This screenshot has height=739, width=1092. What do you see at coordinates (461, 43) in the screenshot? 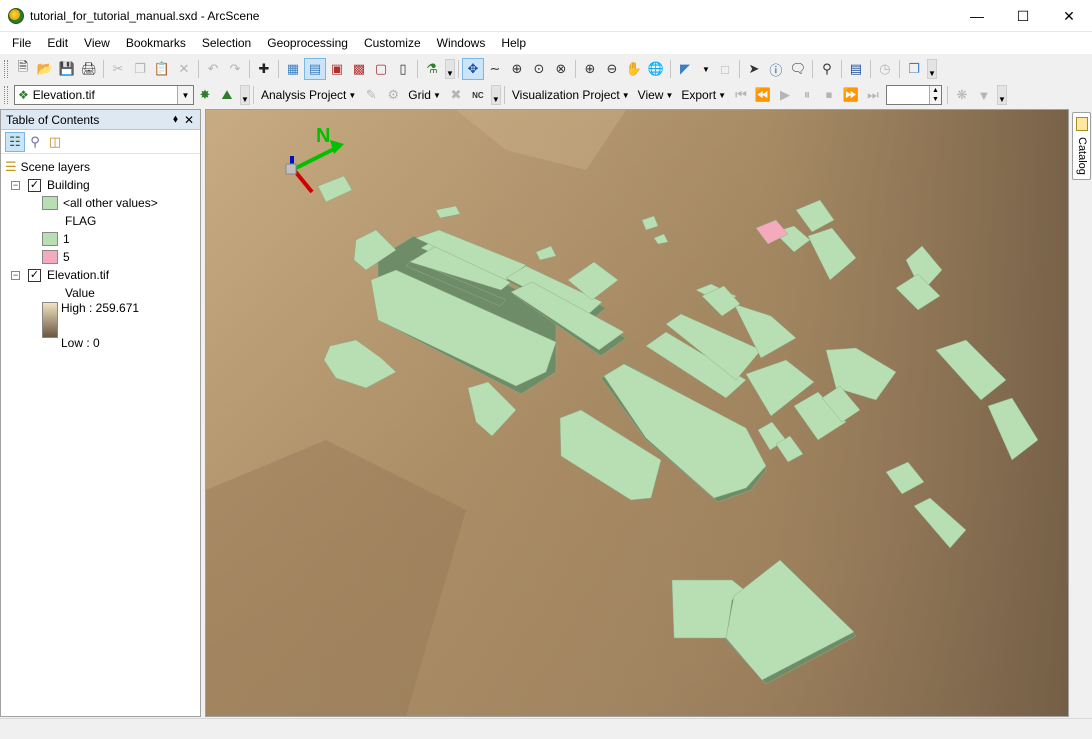
I see `menu-windows: Windows` at bounding box center [461, 43].